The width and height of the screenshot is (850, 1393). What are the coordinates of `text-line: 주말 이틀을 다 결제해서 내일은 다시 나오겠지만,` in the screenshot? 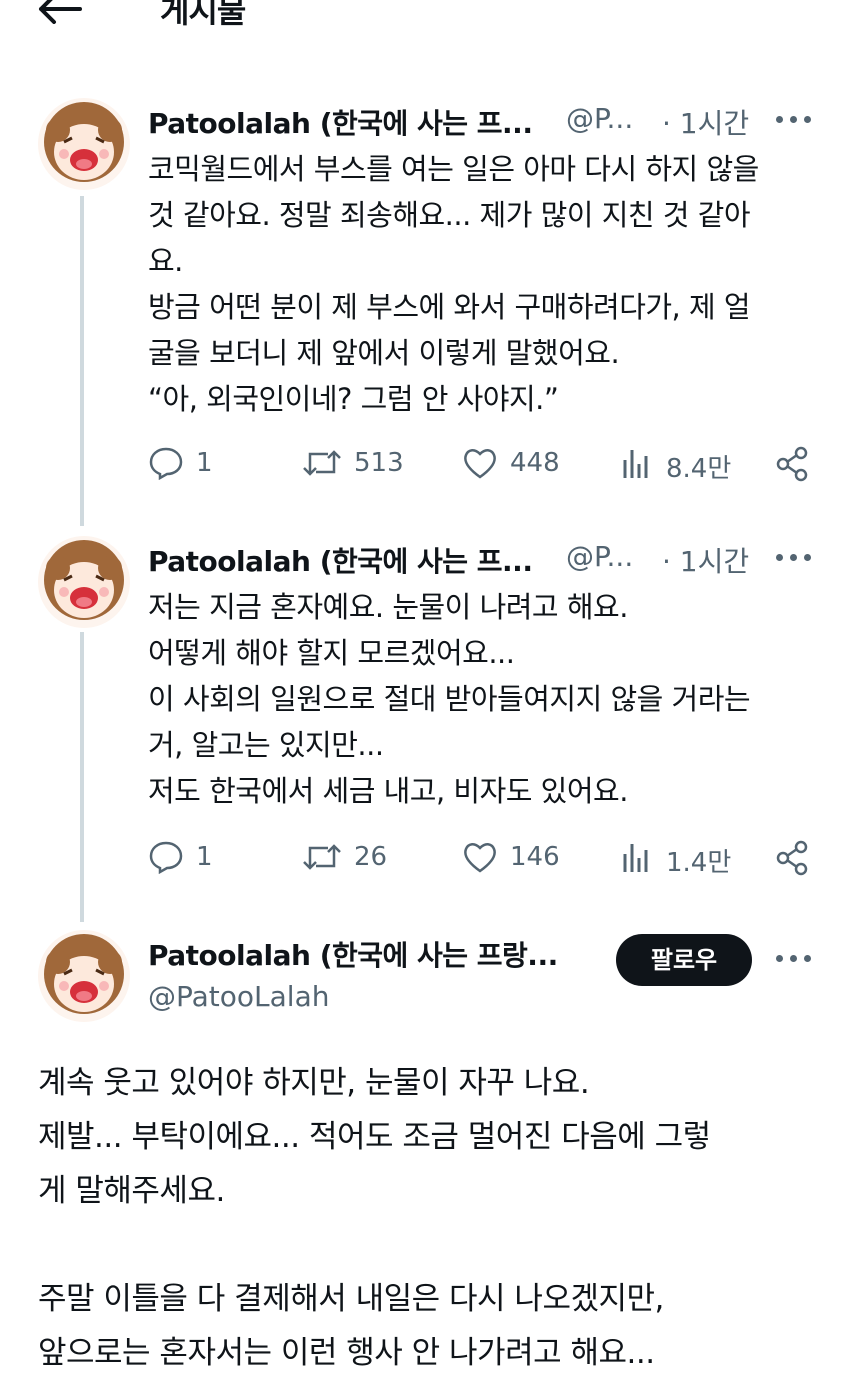 It's located at (351, 1299).